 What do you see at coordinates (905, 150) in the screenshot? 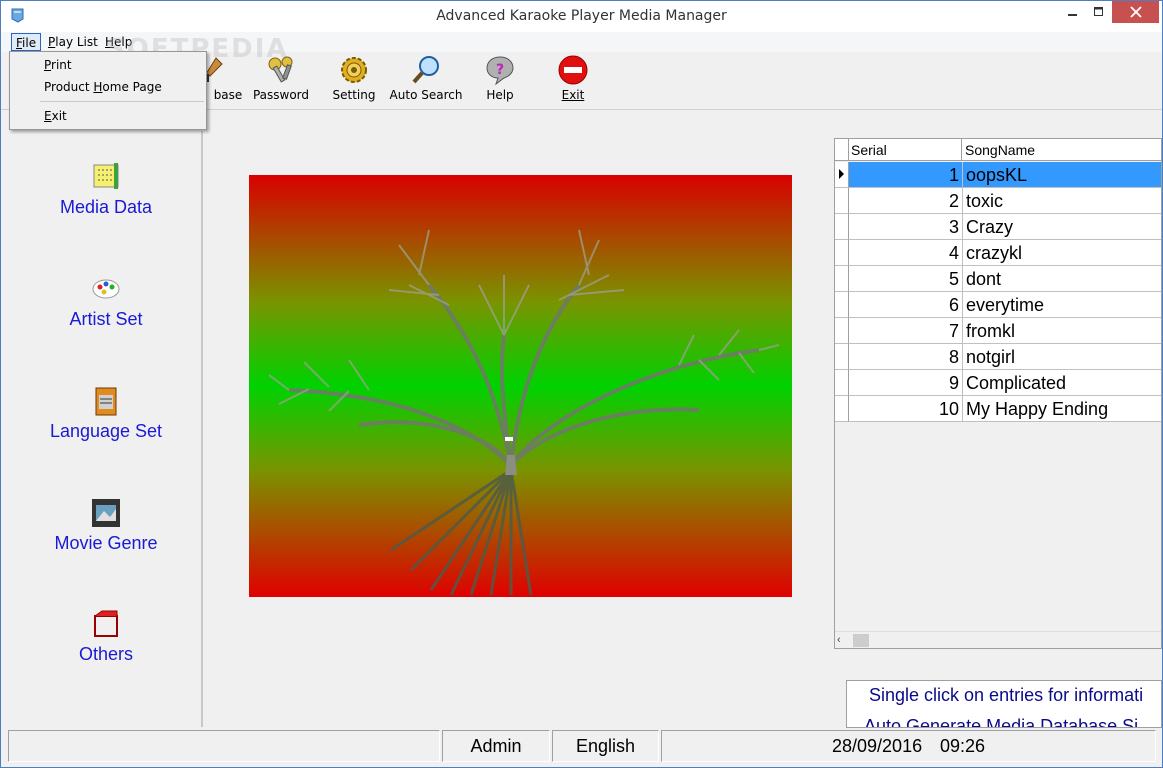
I see `column-header-serial: Serial` at bounding box center [905, 150].